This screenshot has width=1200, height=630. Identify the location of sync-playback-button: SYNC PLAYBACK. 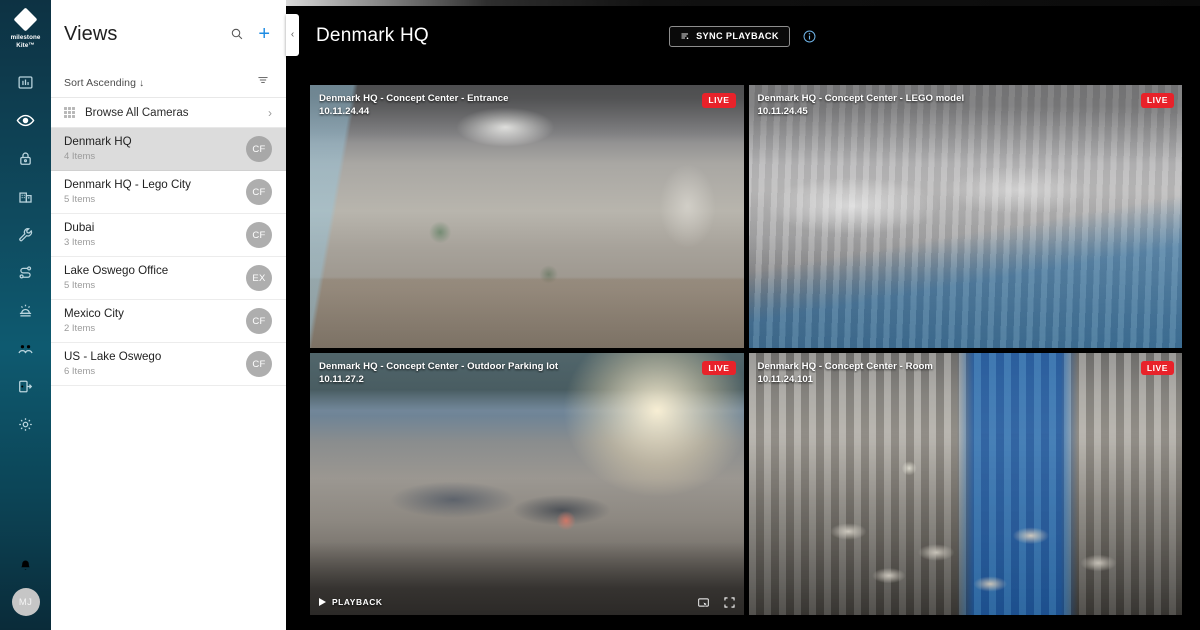
(729, 36).